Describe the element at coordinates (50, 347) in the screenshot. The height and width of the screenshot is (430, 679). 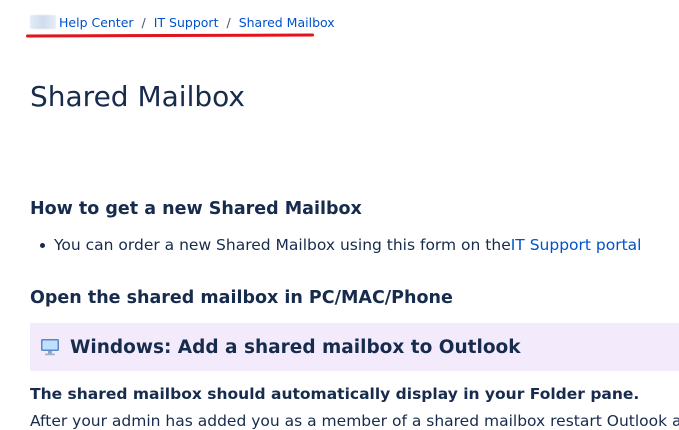
I see `computer-monitor-icon` at that location.